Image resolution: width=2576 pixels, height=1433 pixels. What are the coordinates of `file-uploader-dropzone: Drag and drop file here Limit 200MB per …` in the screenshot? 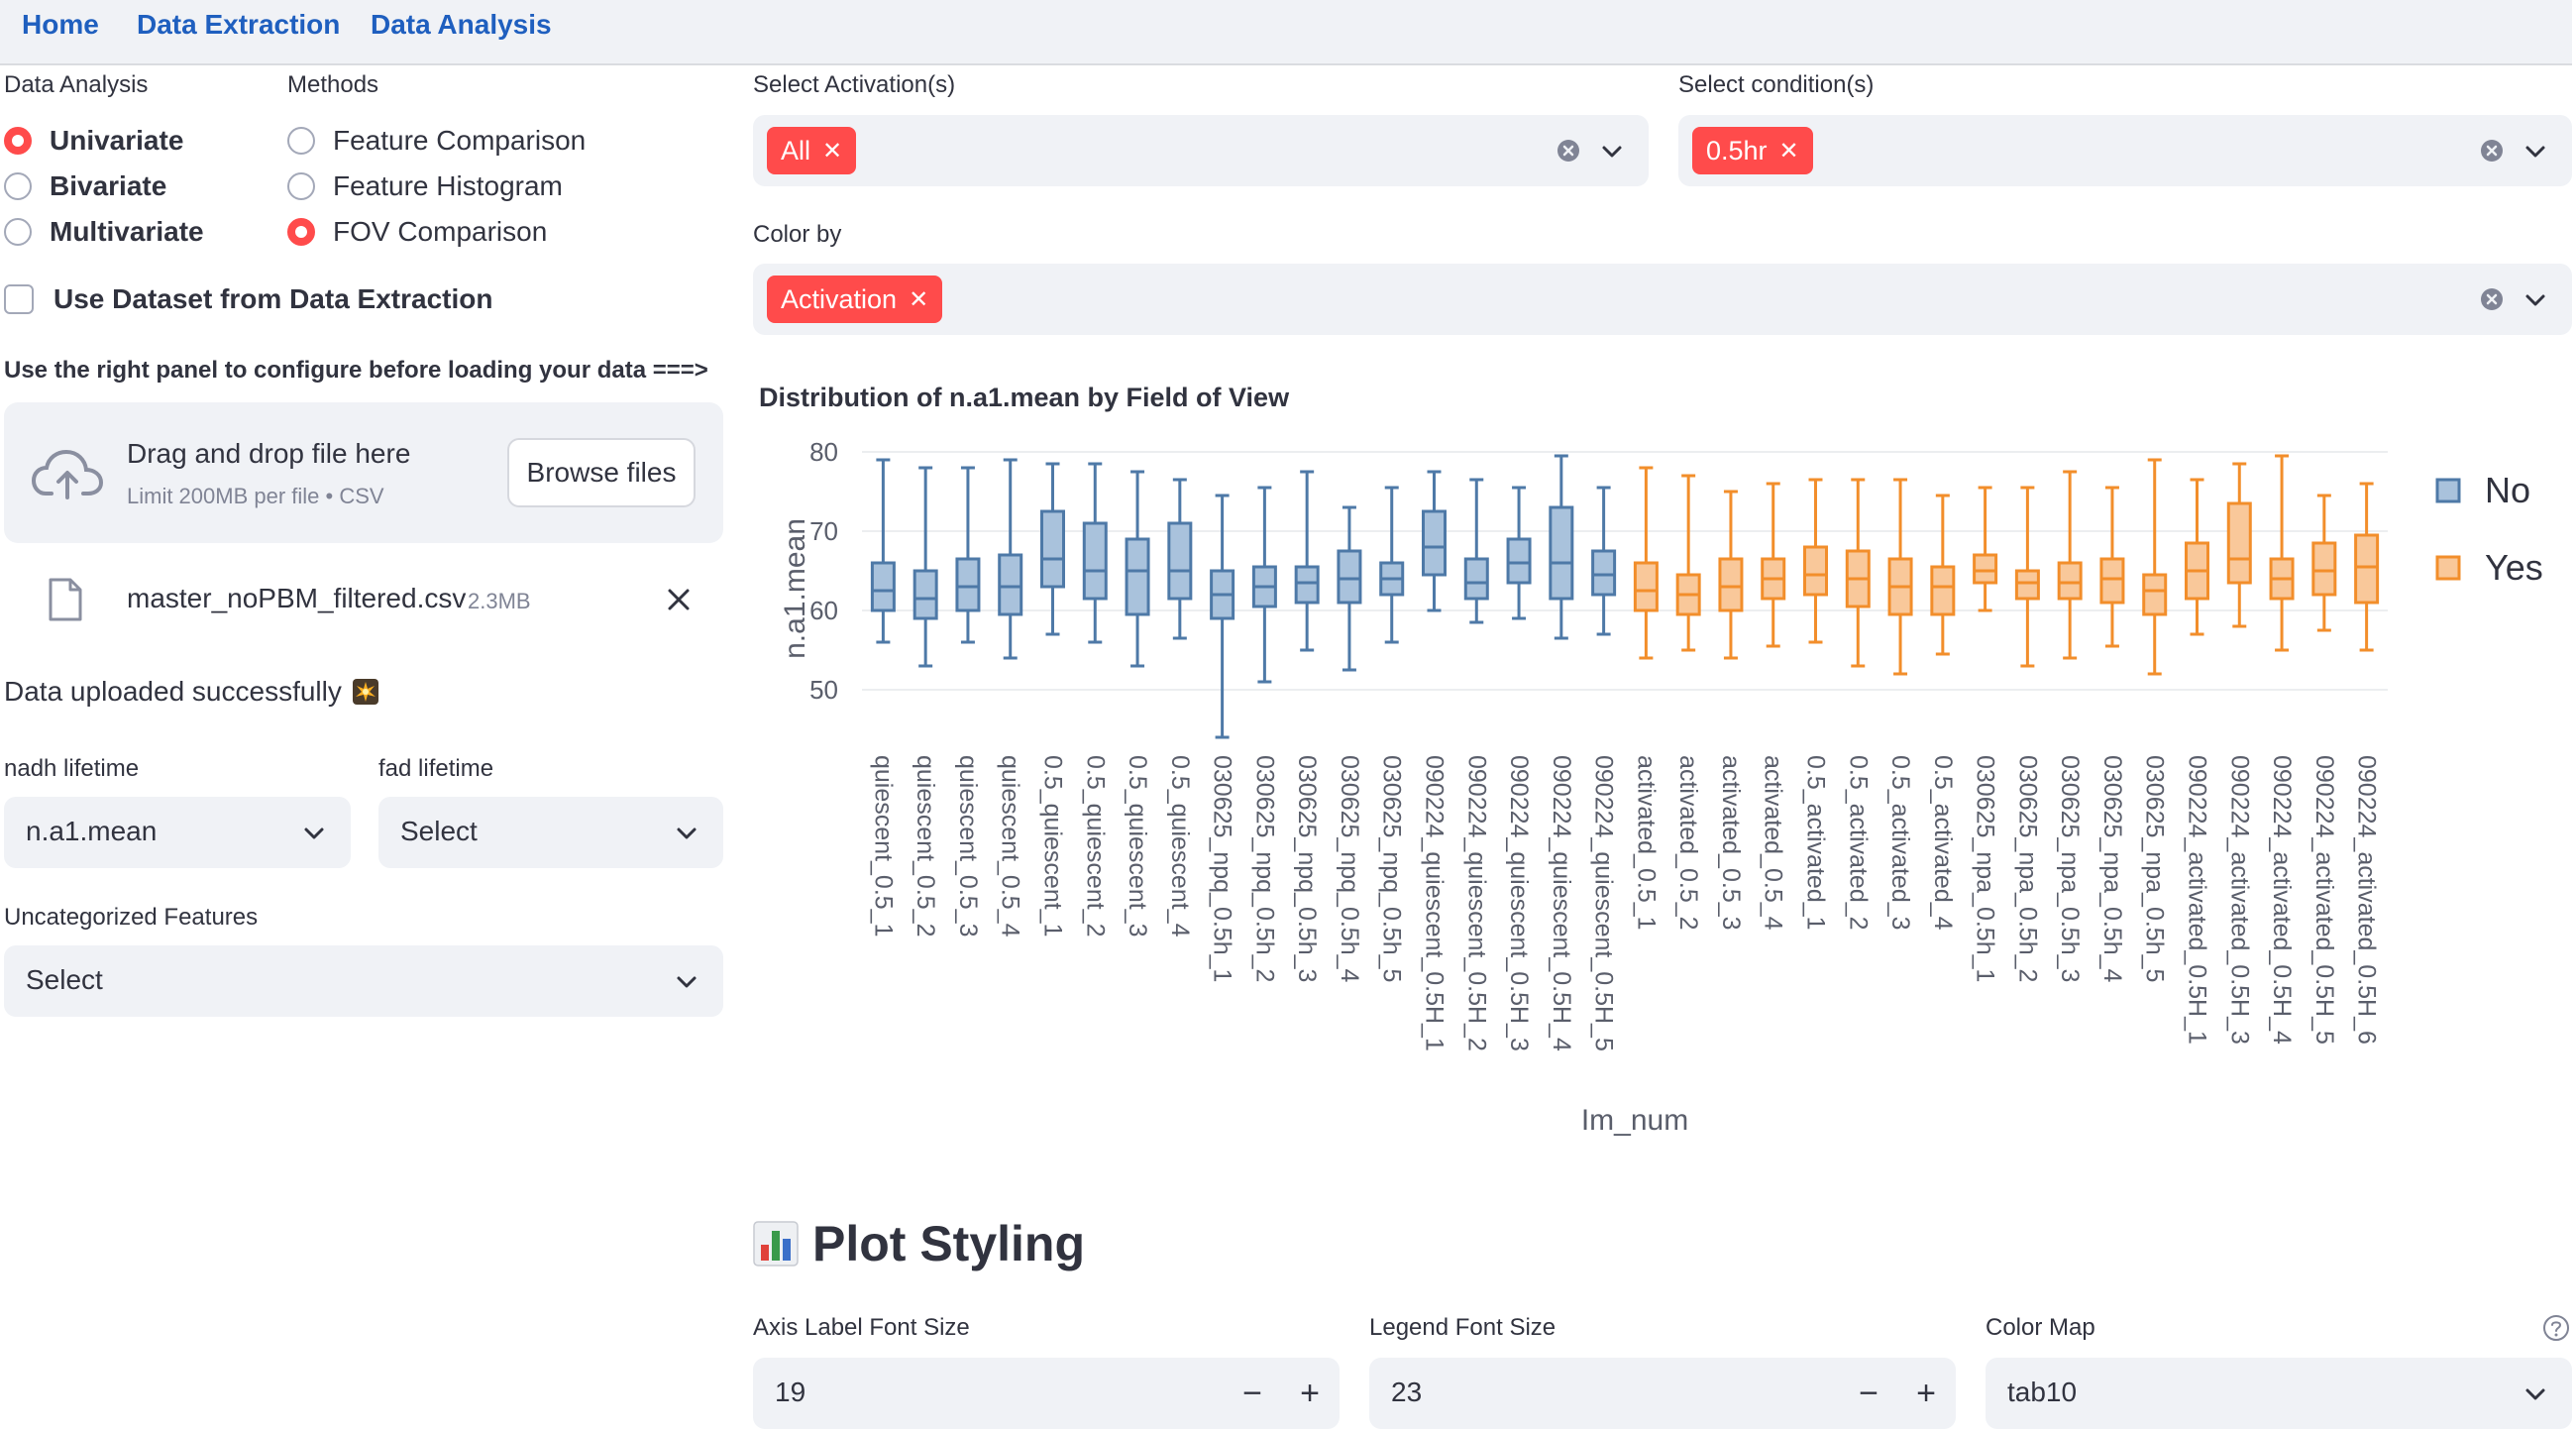 It's located at (363, 472).